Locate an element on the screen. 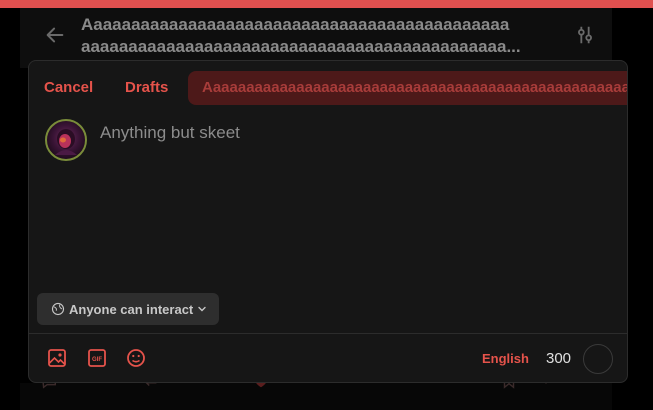 The width and height of the screenshot is (653, 410). background-post-actions is located at coordinates (316, 396).